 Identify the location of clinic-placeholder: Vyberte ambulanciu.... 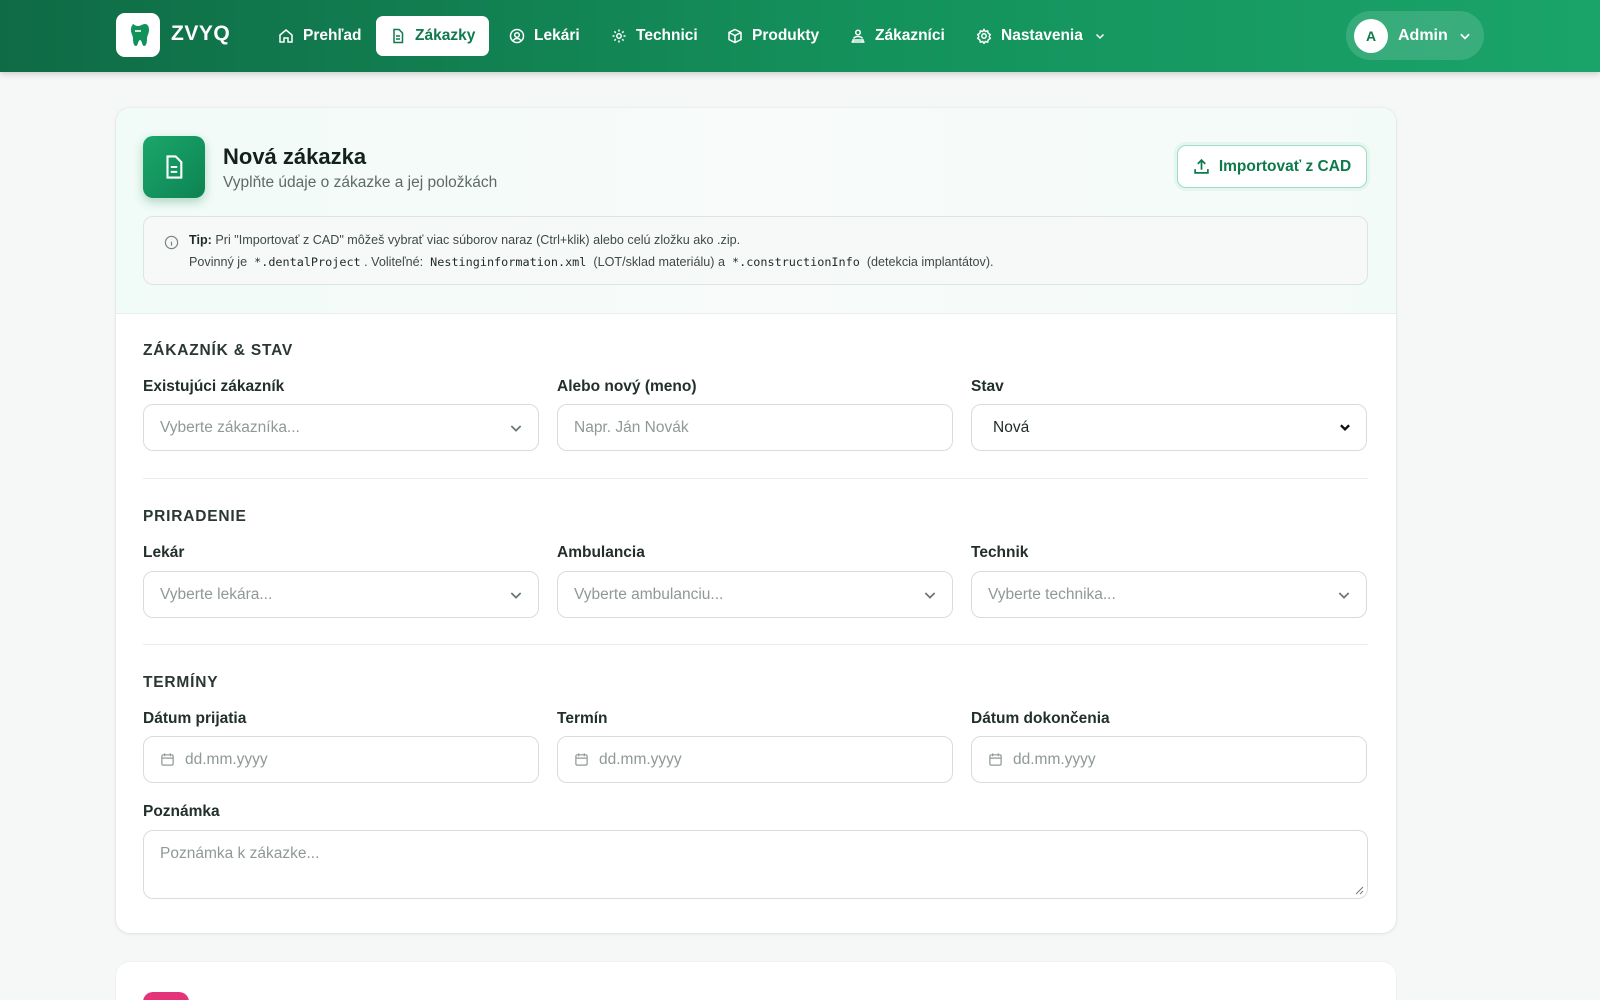
(649, 594).